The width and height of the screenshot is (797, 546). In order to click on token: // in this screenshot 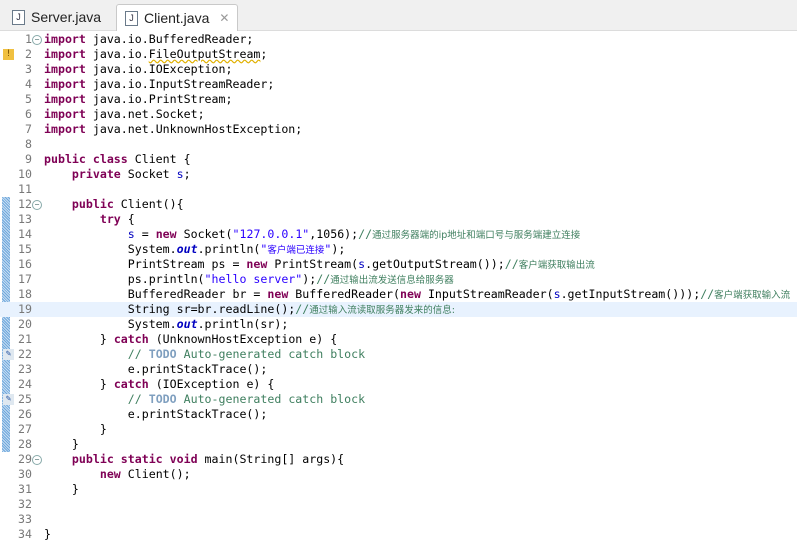, I will do `click(365, 234)`.